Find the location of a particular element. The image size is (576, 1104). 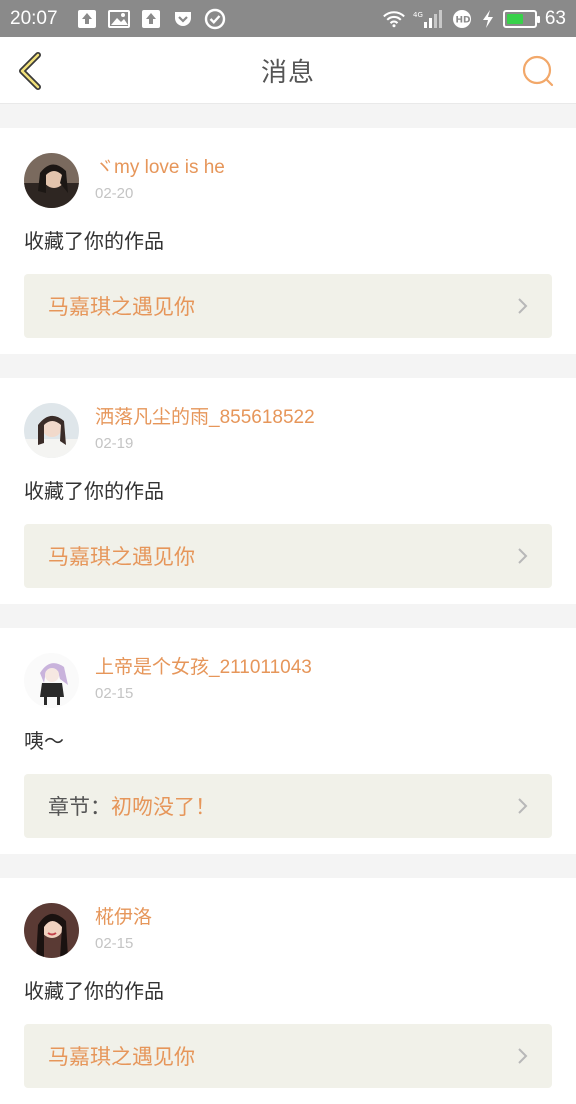

charging-icon is located at coordinates (488, 19).